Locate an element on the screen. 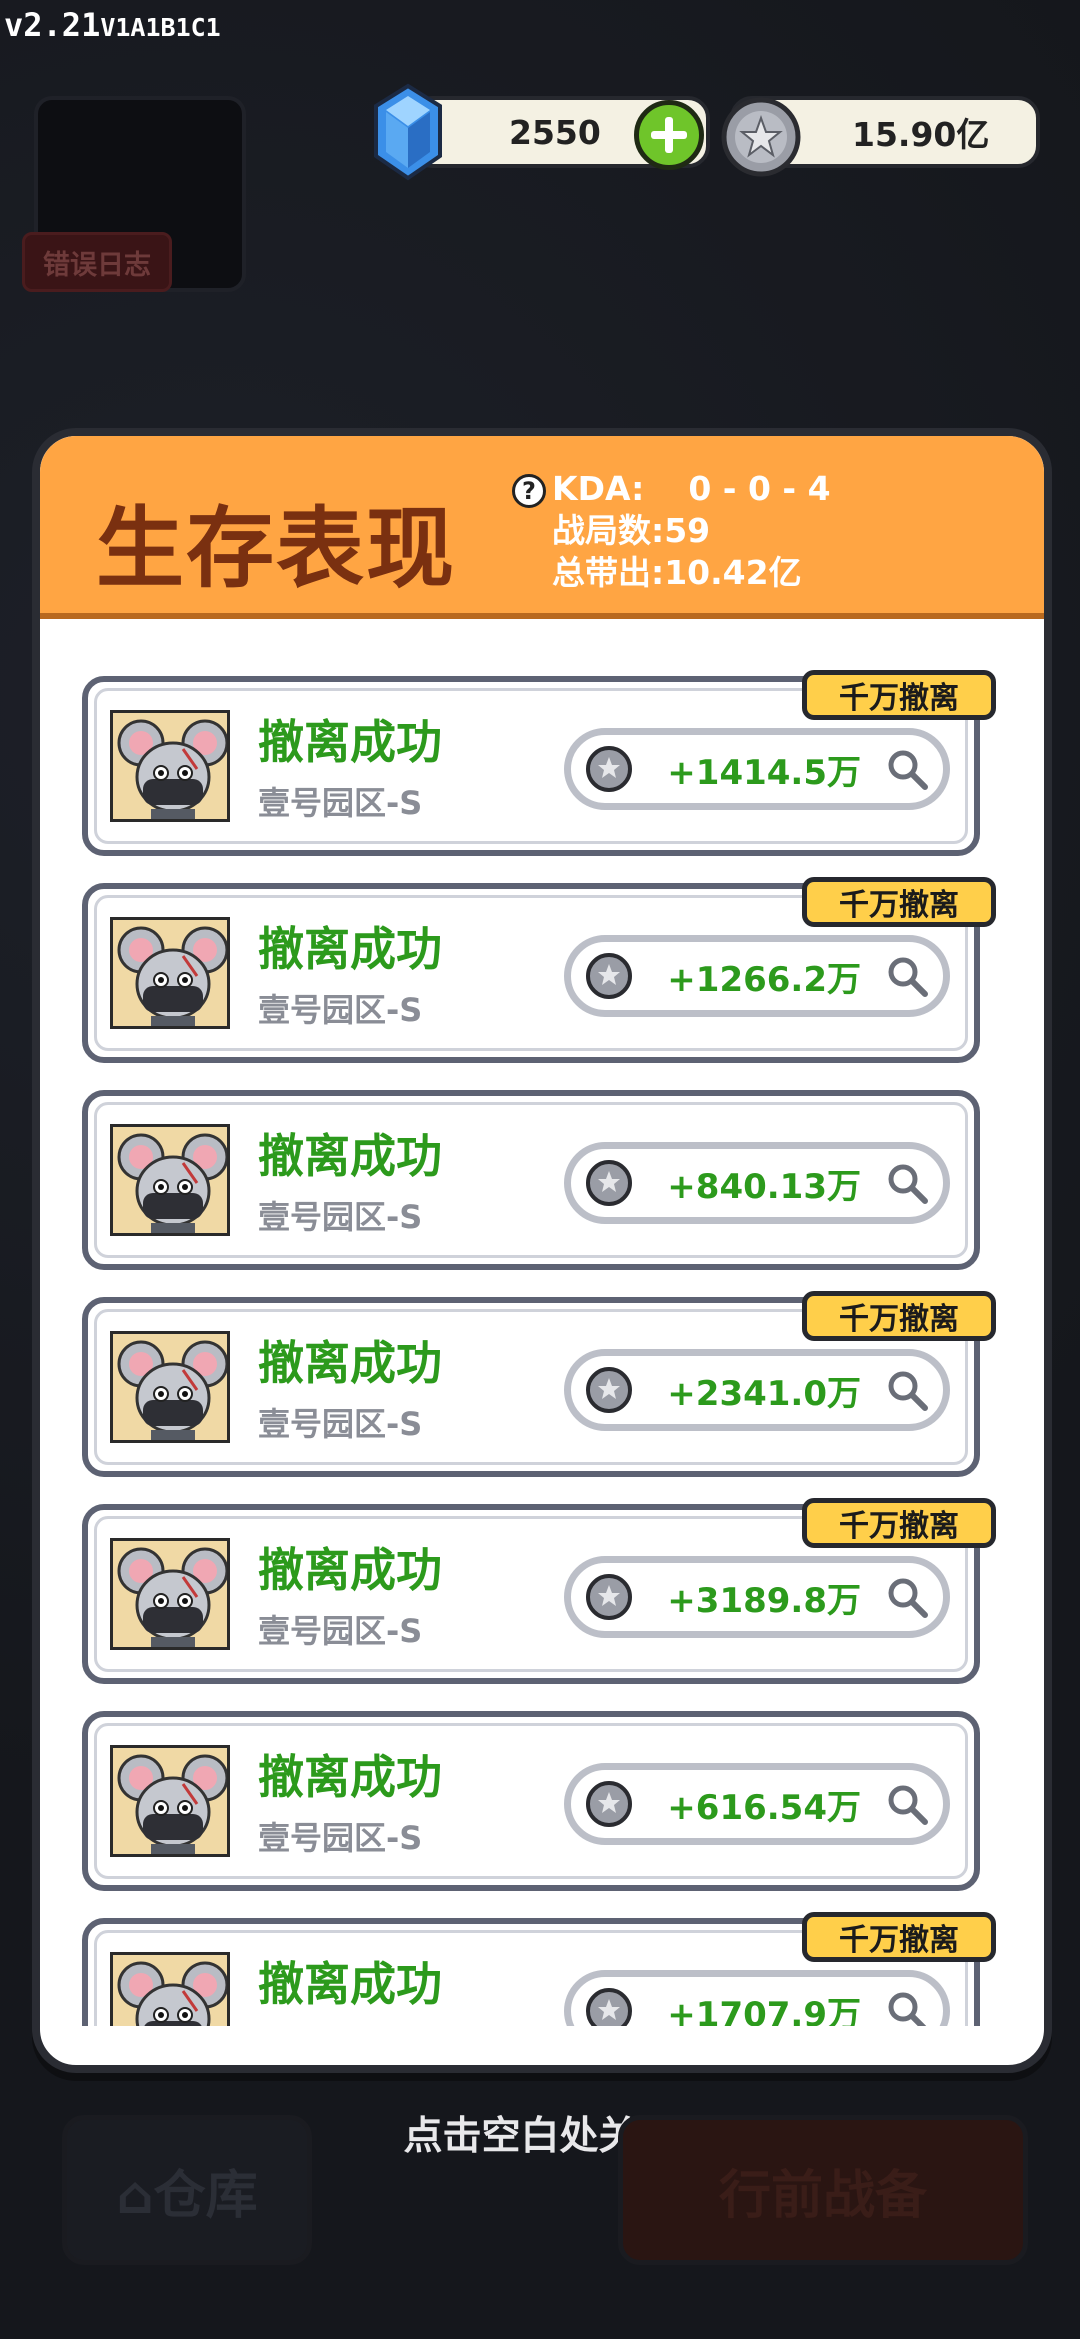  amount-box: +1266.2万 is located at coordinates (757, 976).